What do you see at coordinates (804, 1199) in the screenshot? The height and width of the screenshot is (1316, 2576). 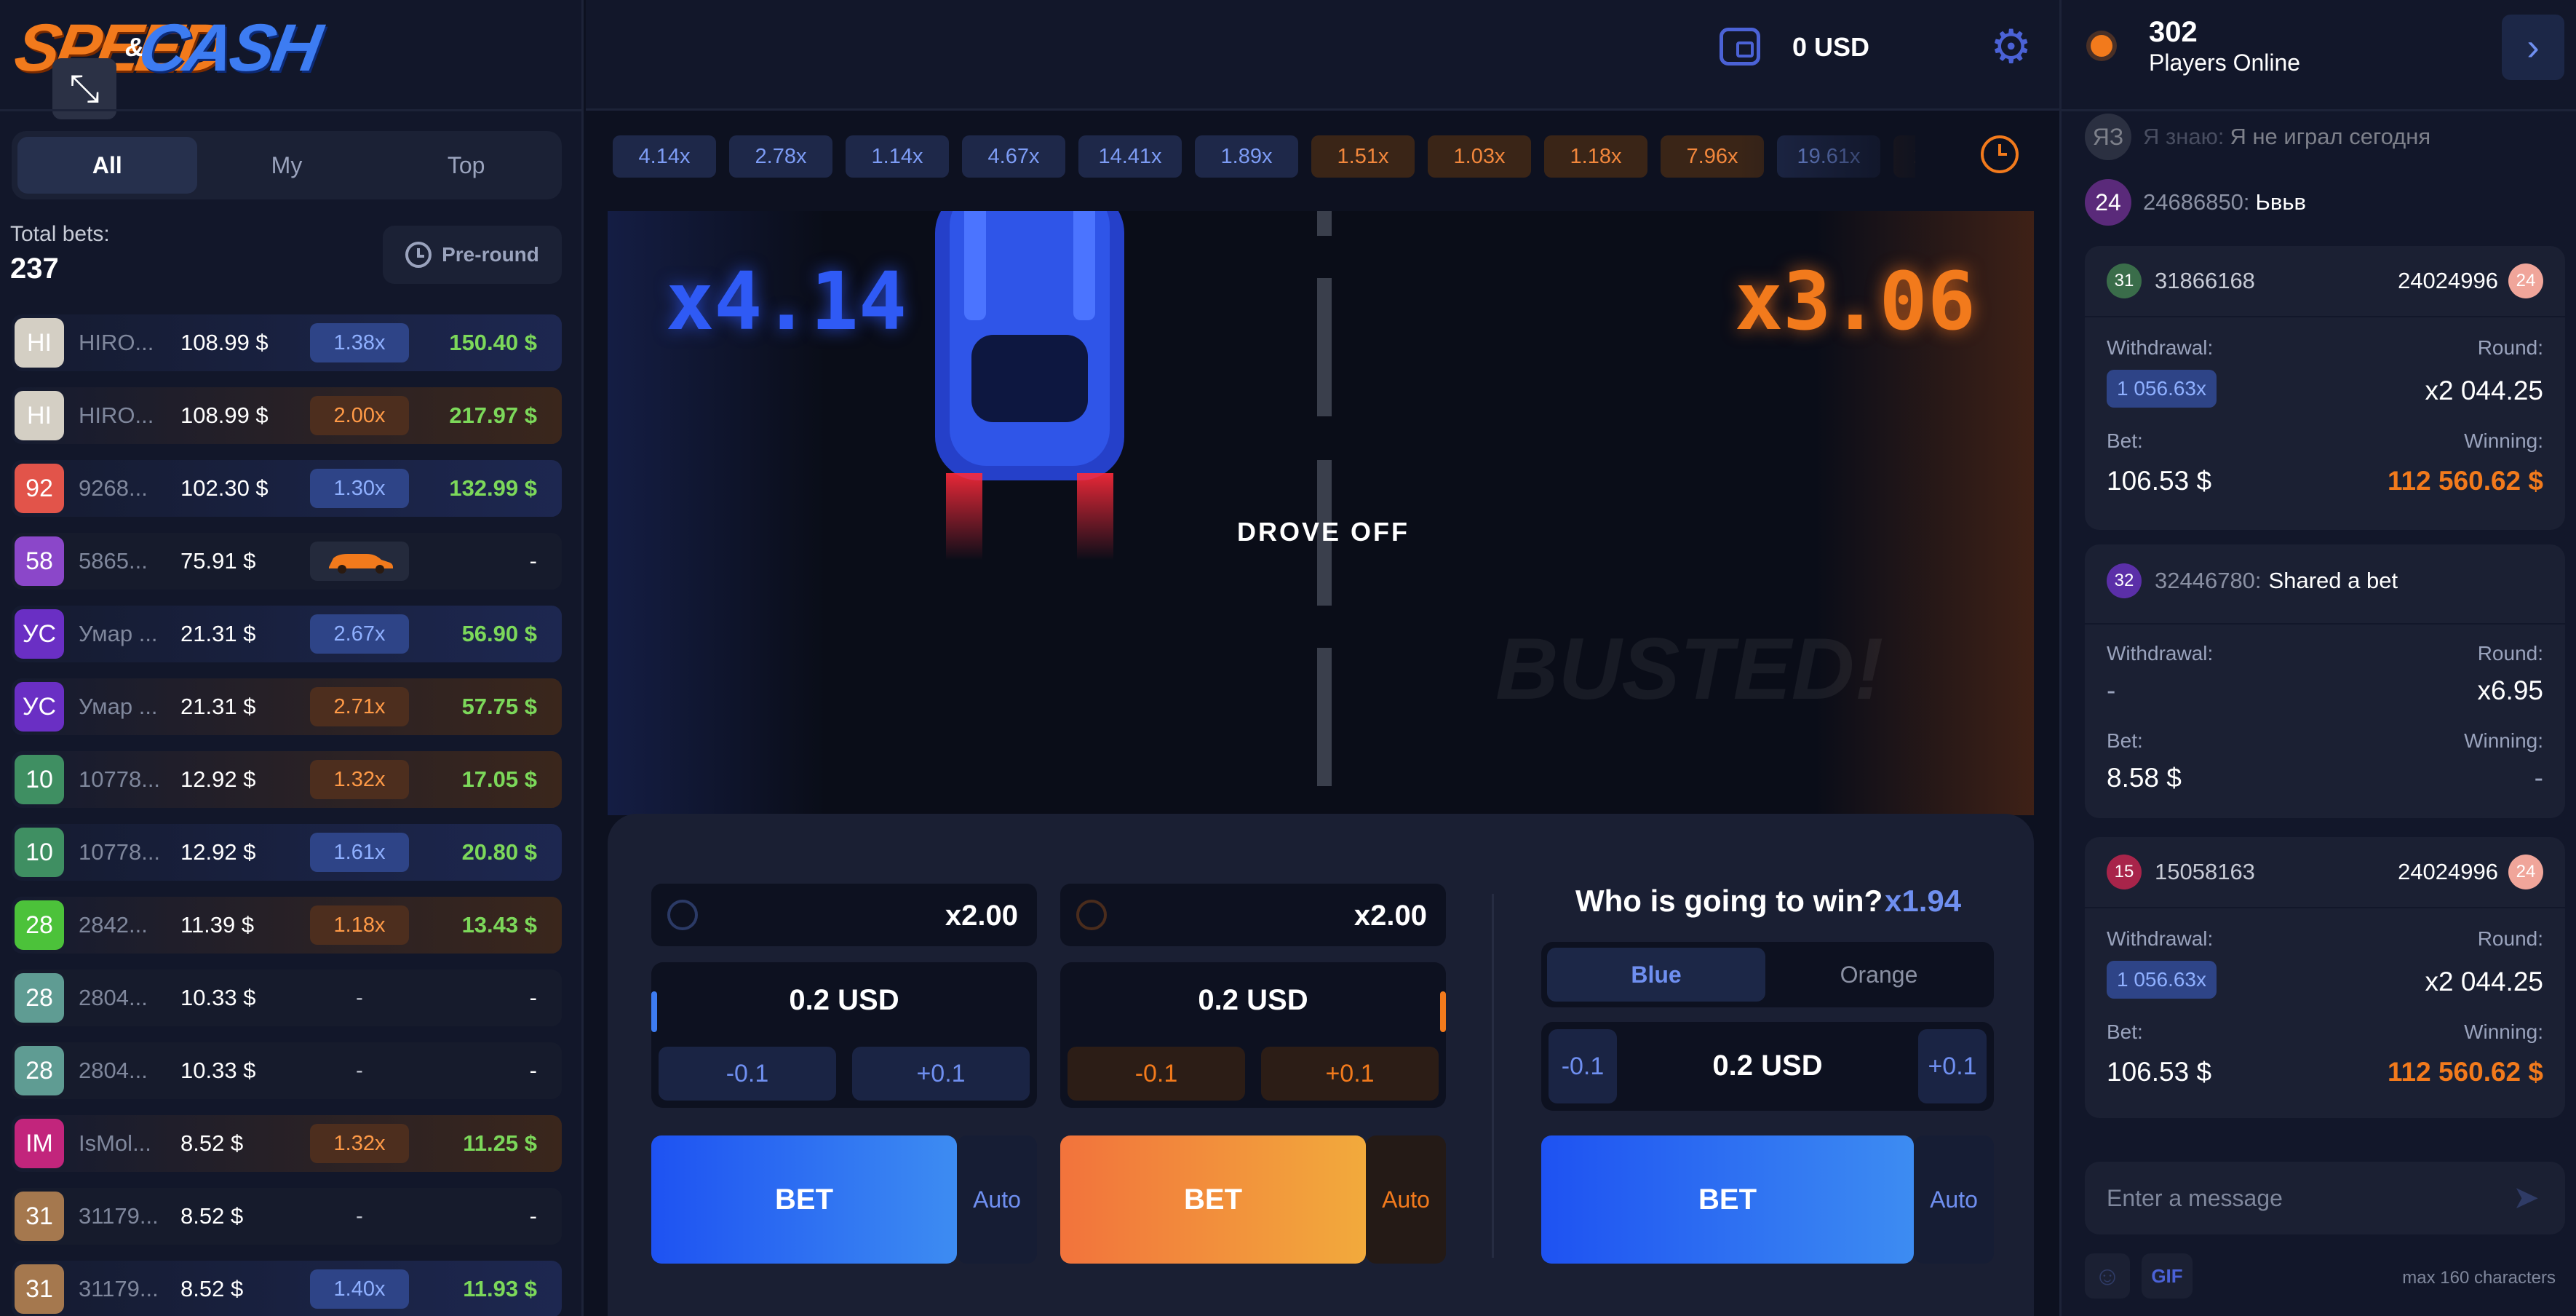 I see `blue-bet-button: BET` at bounding box center [804, 1199].